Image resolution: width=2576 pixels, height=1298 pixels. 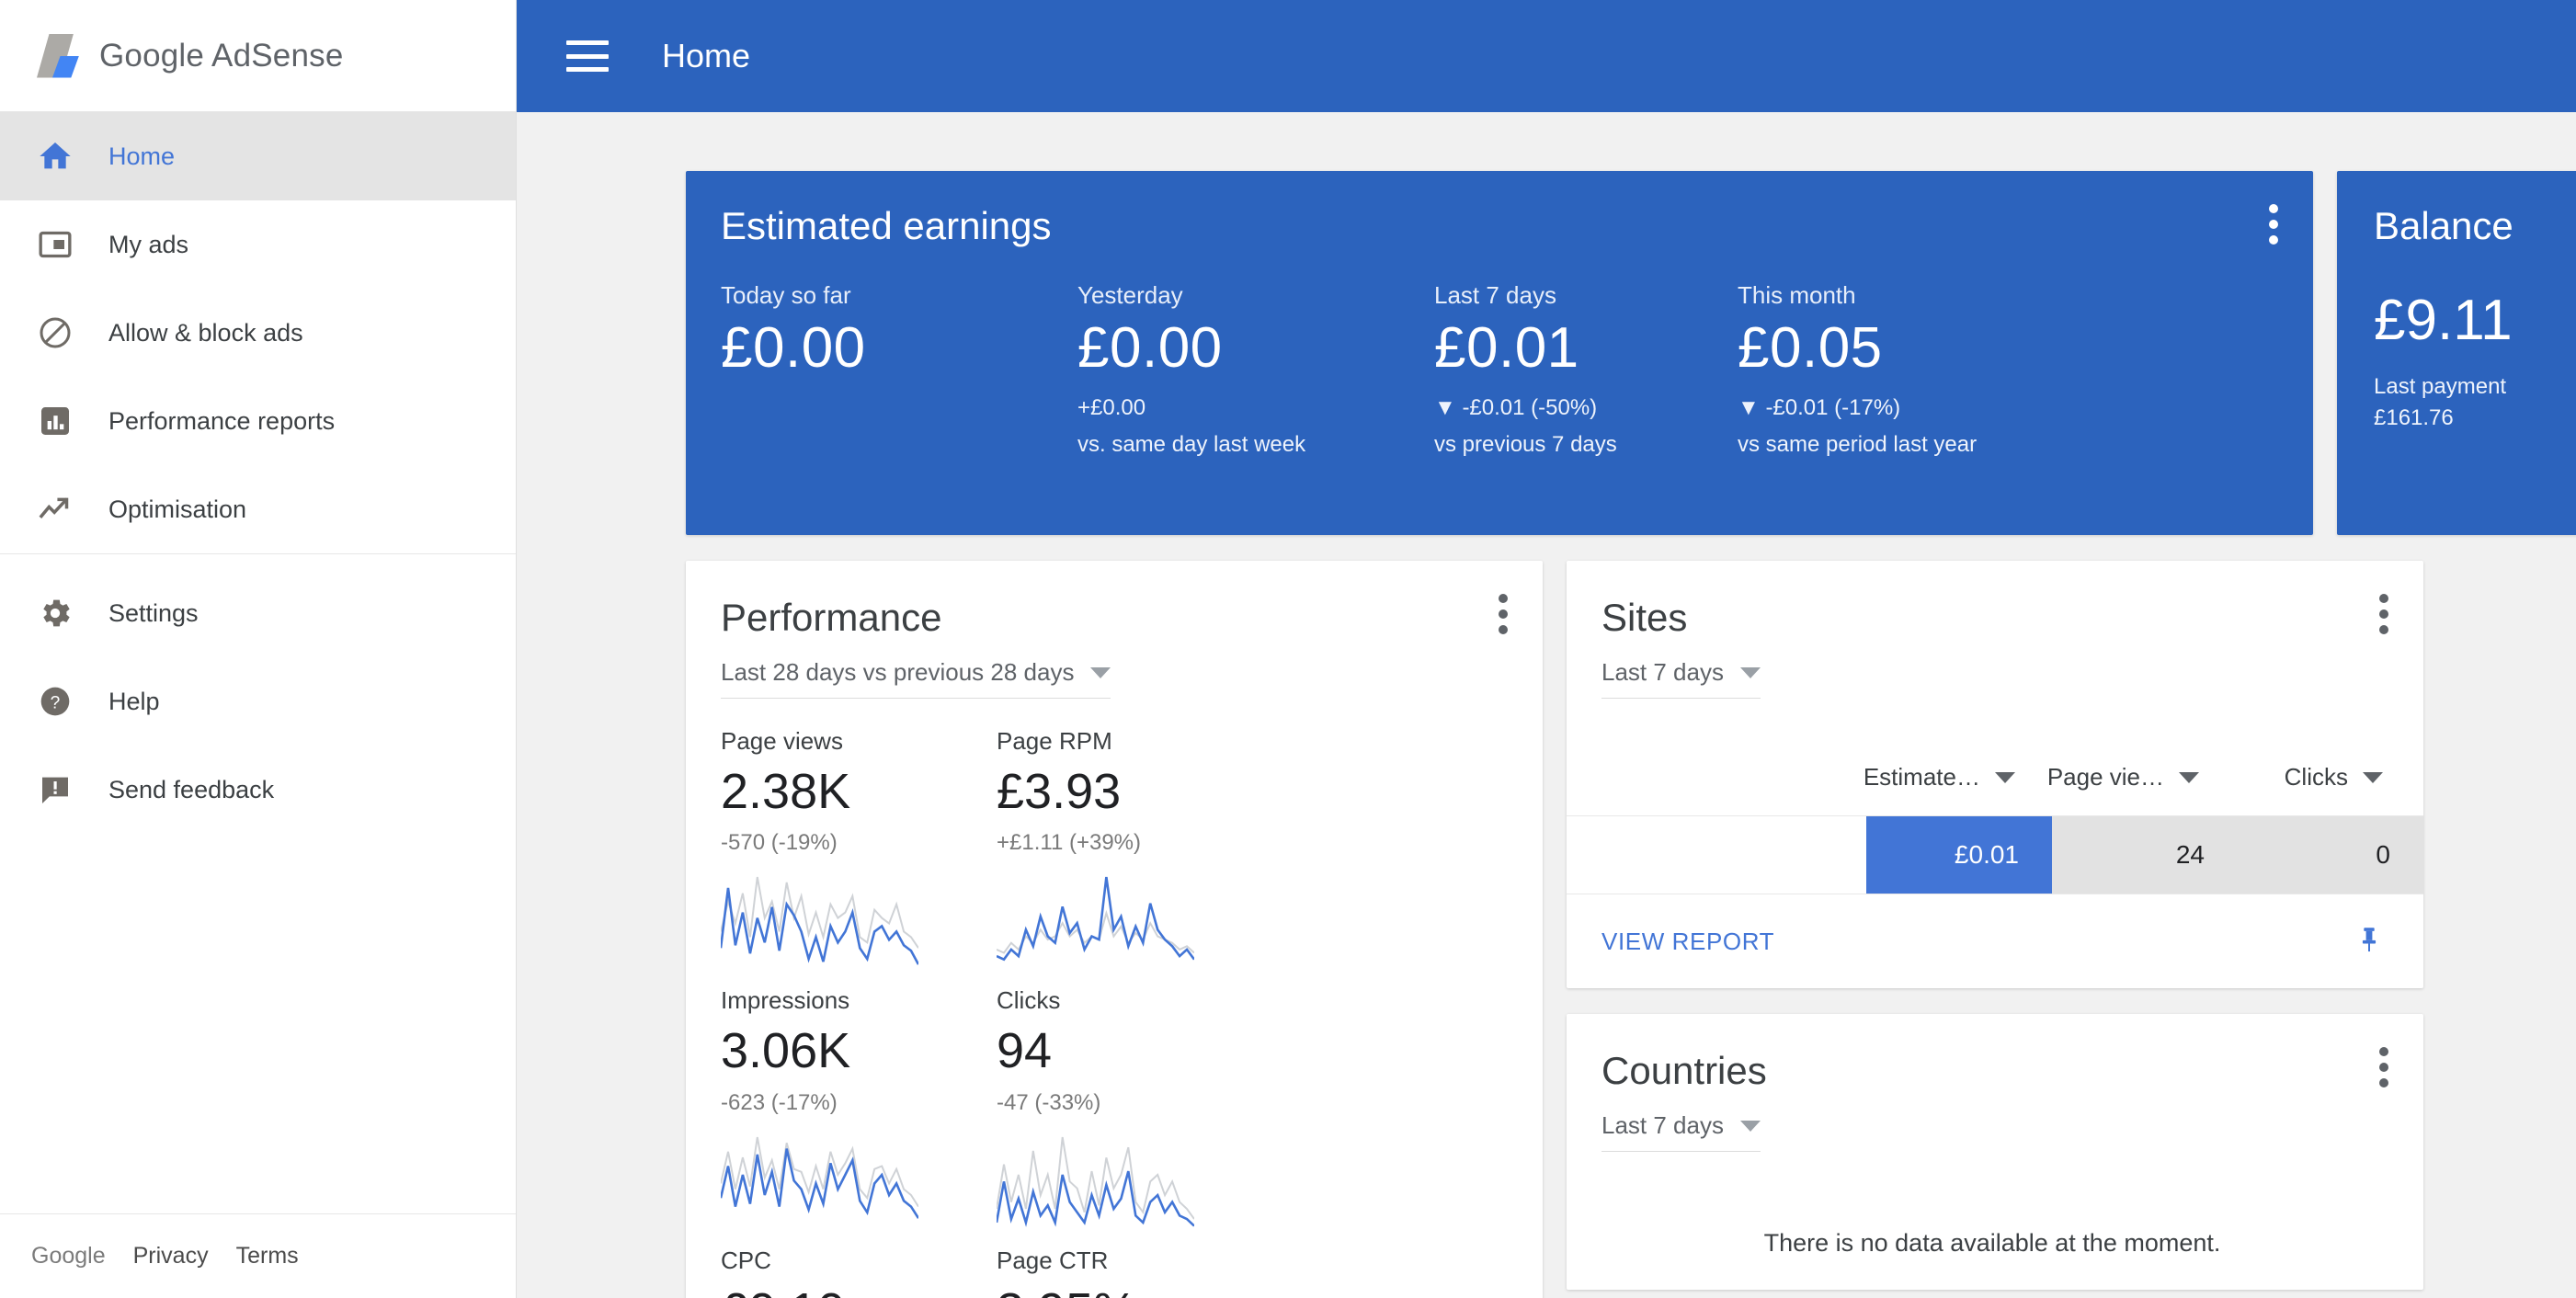 I want to click on sidebar-item-settings: Settings, so click(x=258, y=613).